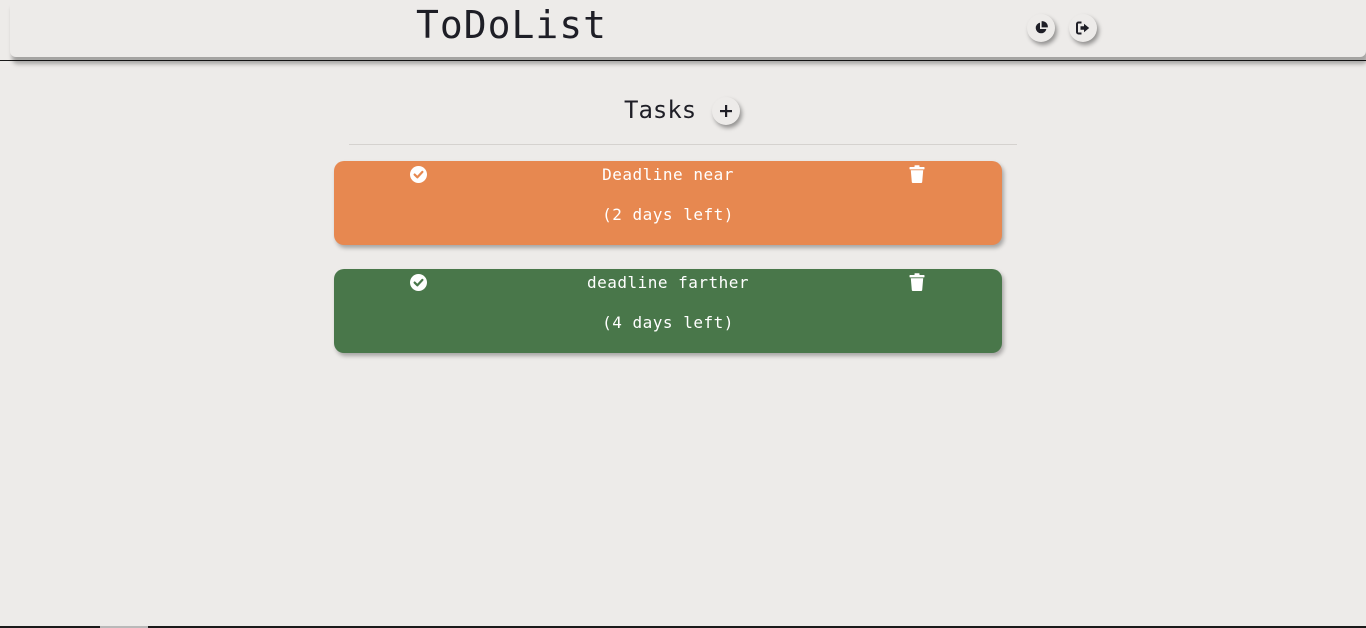  I want to click on task-name: deadline farther, so click(668, 282).